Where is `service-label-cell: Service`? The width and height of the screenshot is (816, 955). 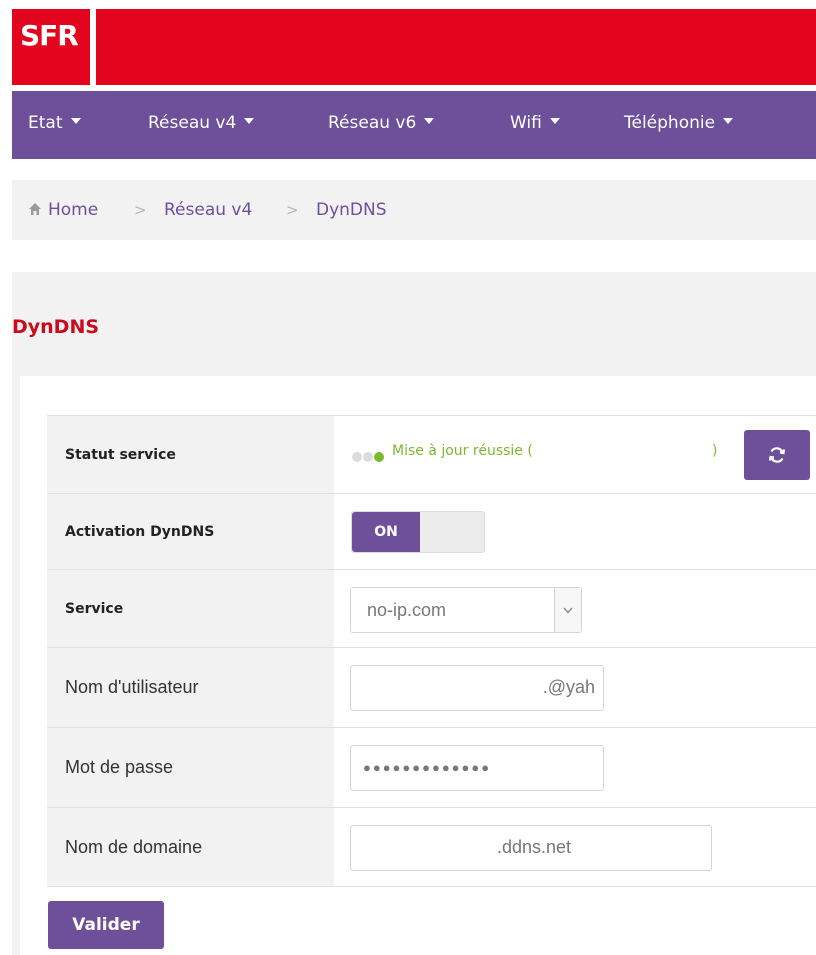 service-label-cell: Service is located at coordinates (190, 608).